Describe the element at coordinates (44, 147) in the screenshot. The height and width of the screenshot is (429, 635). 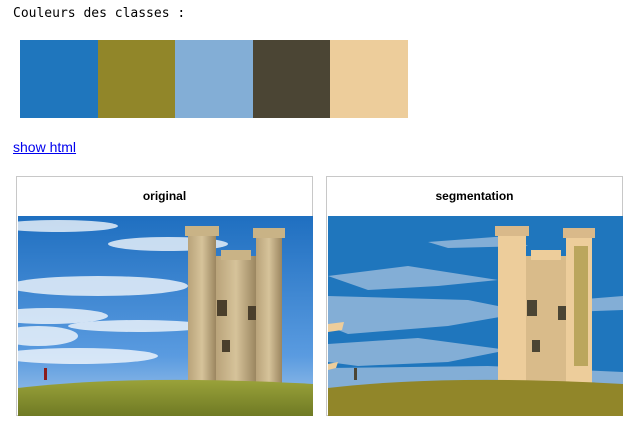
I see `show-html-link: show html` at that location.